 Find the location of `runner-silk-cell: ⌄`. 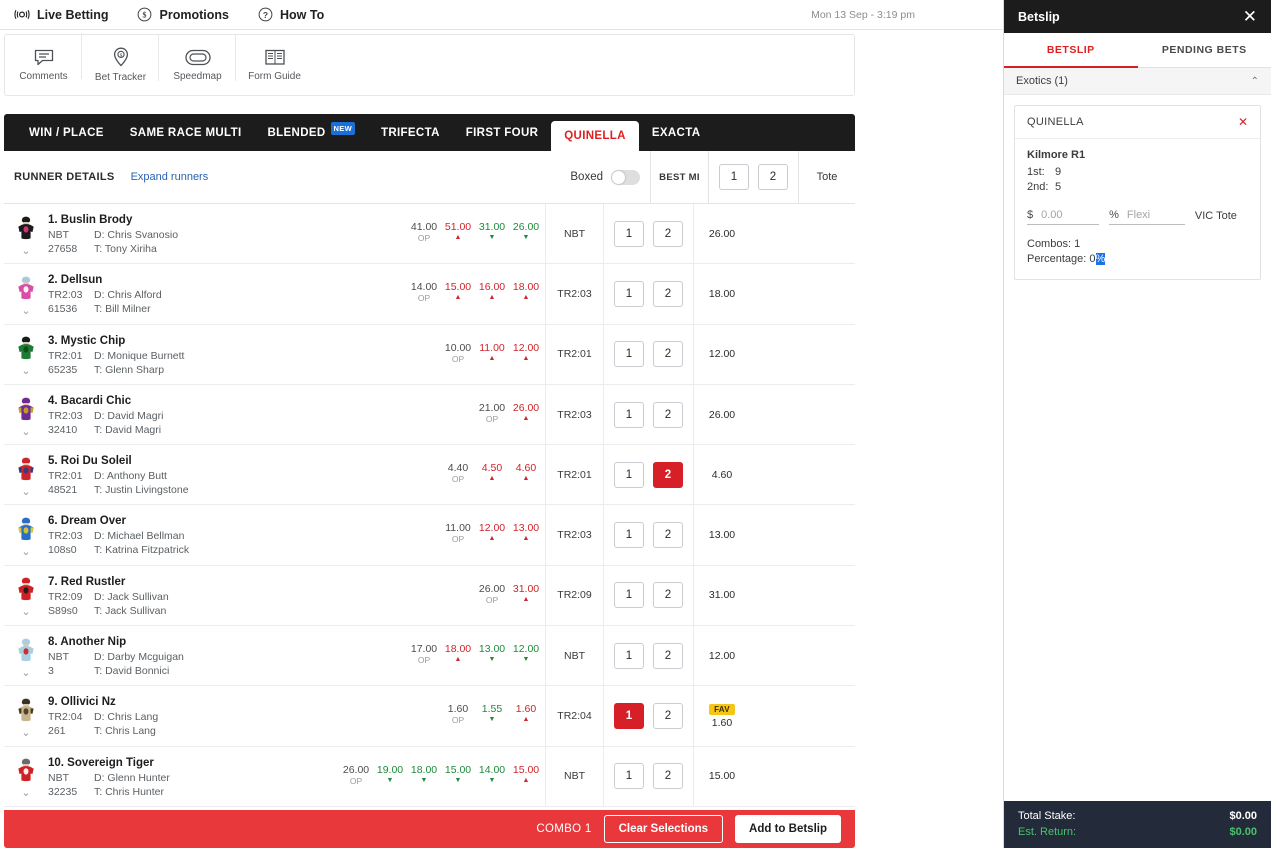

runner-silk-cell: ⌄ is located at coordinates (26, 233).